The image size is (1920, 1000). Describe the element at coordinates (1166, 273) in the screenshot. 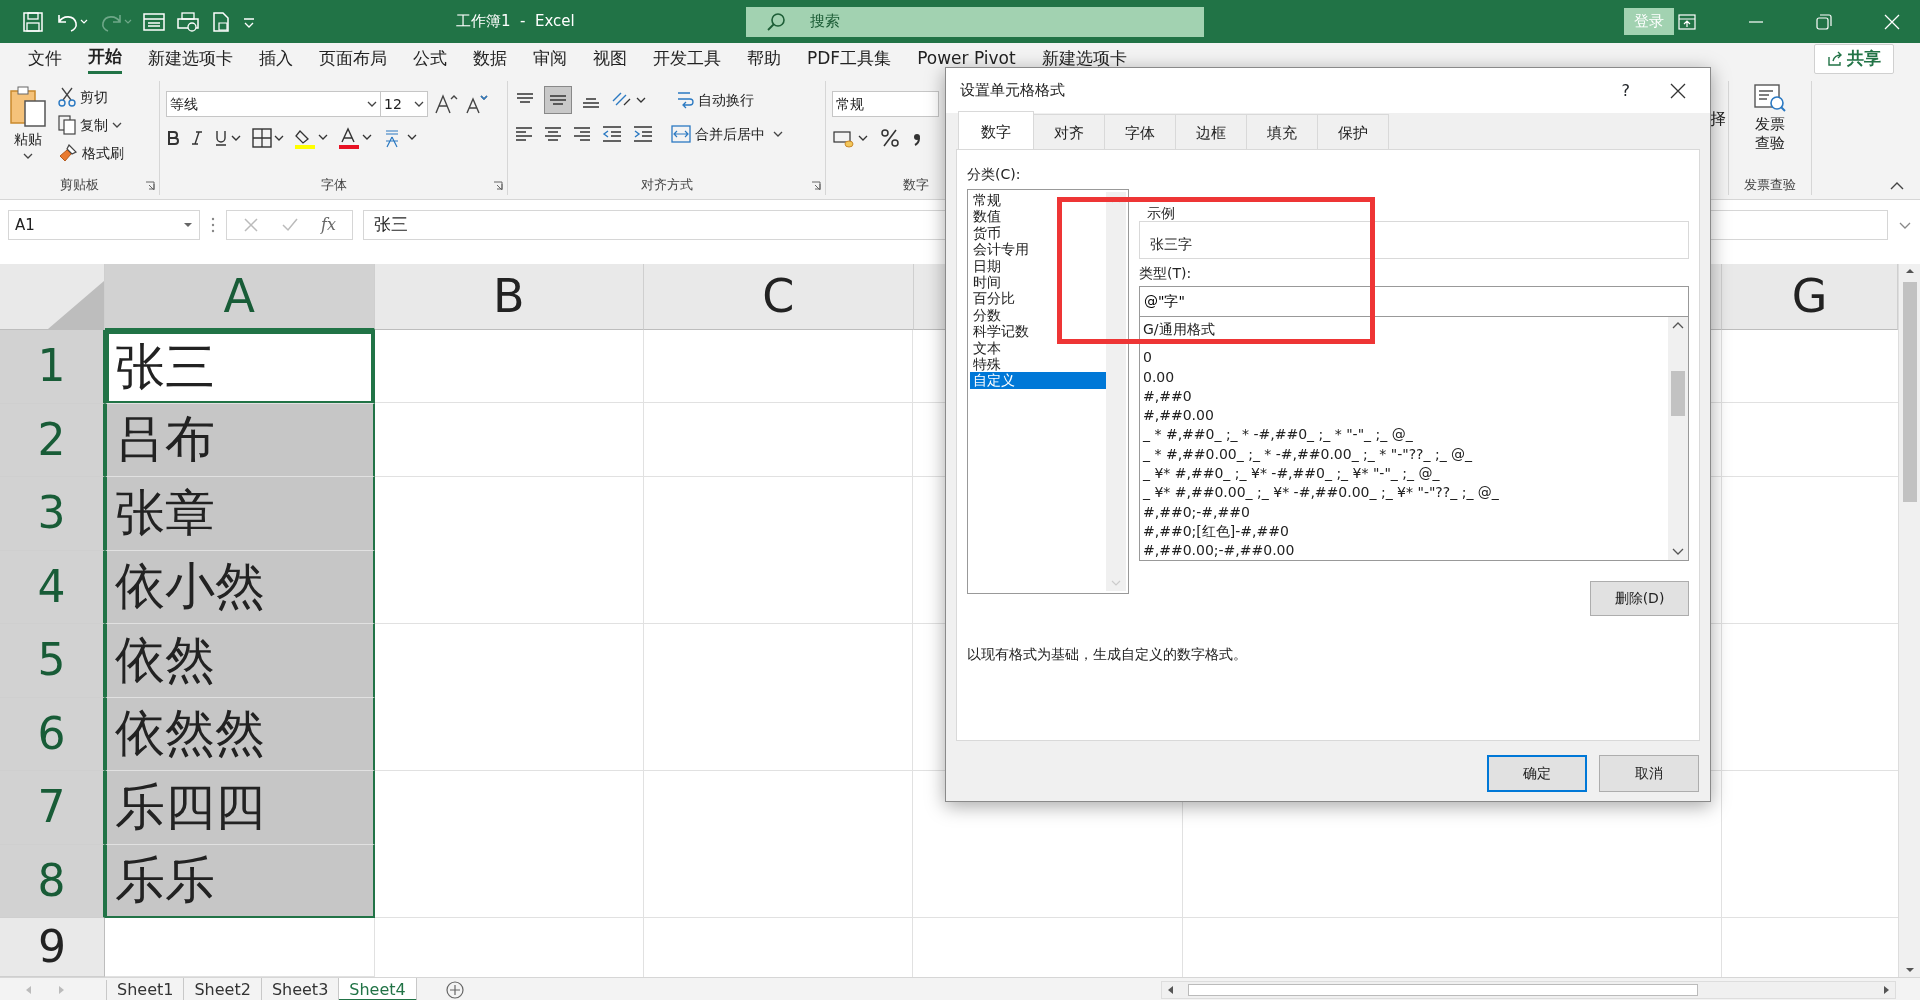

I see `type-label: 类型(T):` at that location.